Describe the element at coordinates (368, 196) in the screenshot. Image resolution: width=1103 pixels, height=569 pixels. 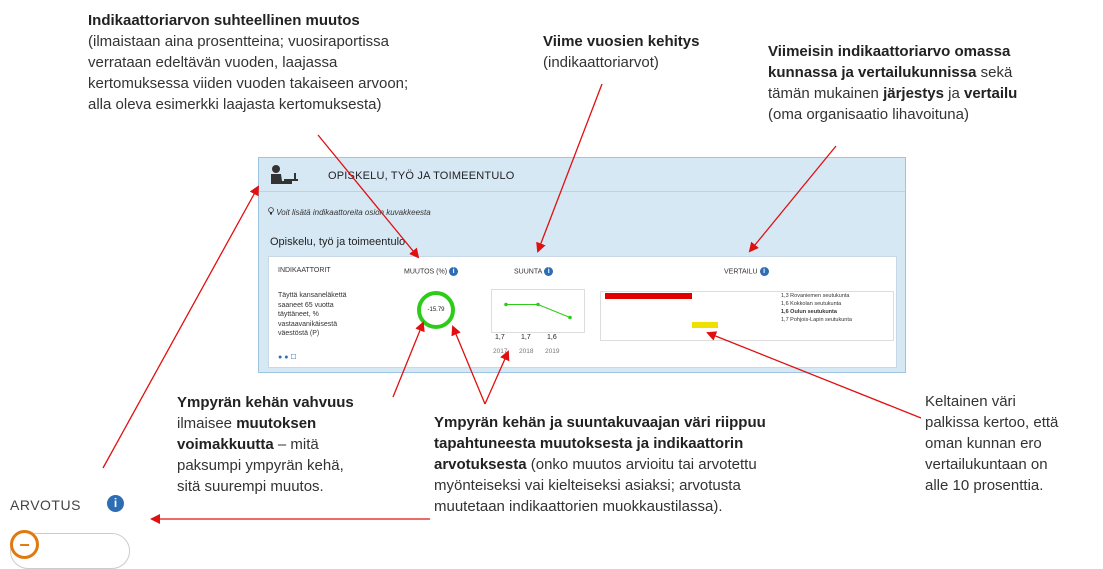
I see `arrow-relative-change` at that location.